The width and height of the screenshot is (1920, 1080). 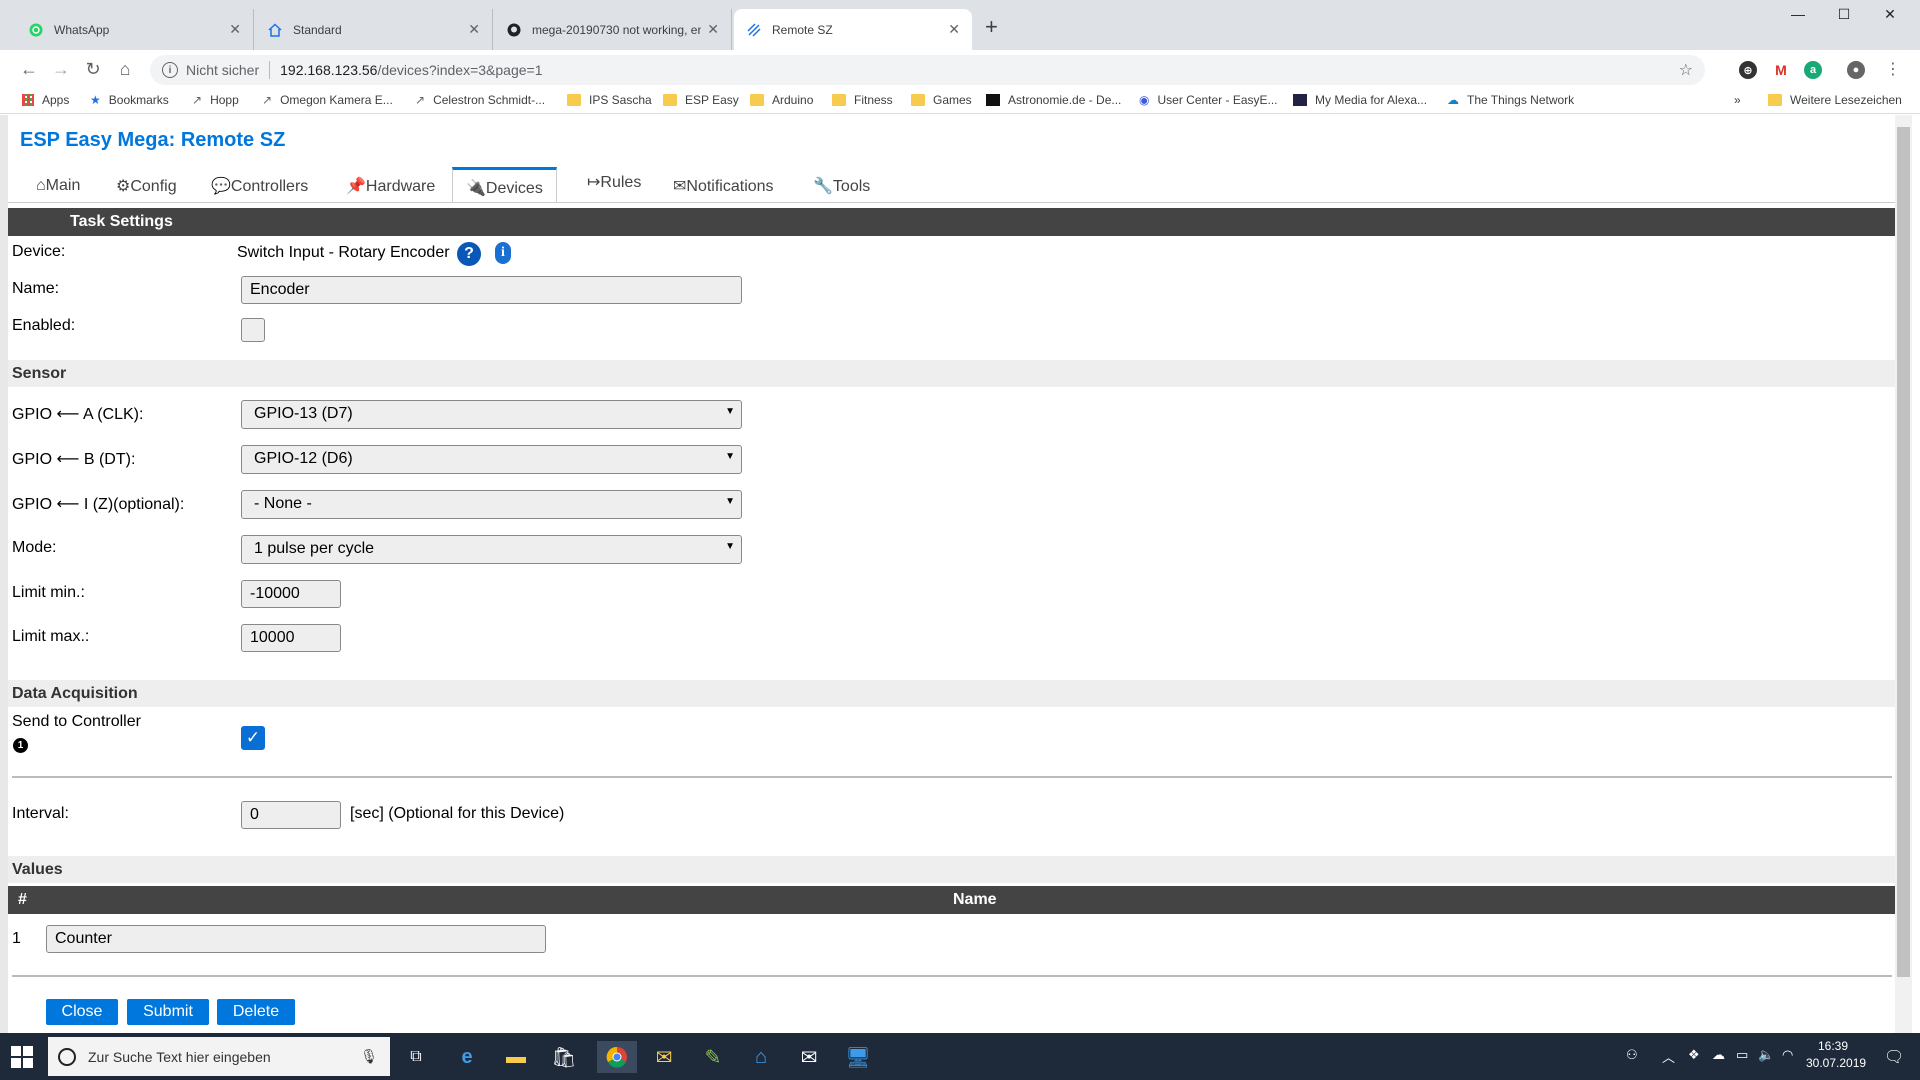 What do you see at coordinates (28, 100) in the screenshot?
I see `apps-grid-icon` at bounding box center [28, 100].